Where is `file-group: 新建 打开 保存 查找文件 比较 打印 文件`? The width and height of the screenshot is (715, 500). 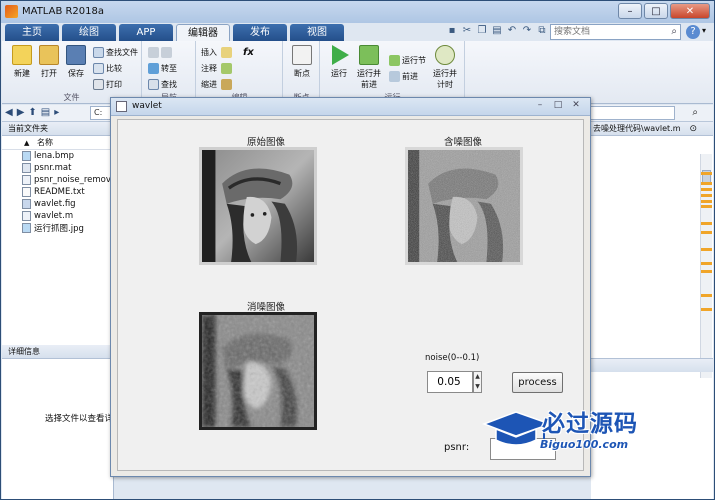
file-group: 新建 打开 保存 查找文件 比较 打印 文件 is located at coordinates (72, 72).